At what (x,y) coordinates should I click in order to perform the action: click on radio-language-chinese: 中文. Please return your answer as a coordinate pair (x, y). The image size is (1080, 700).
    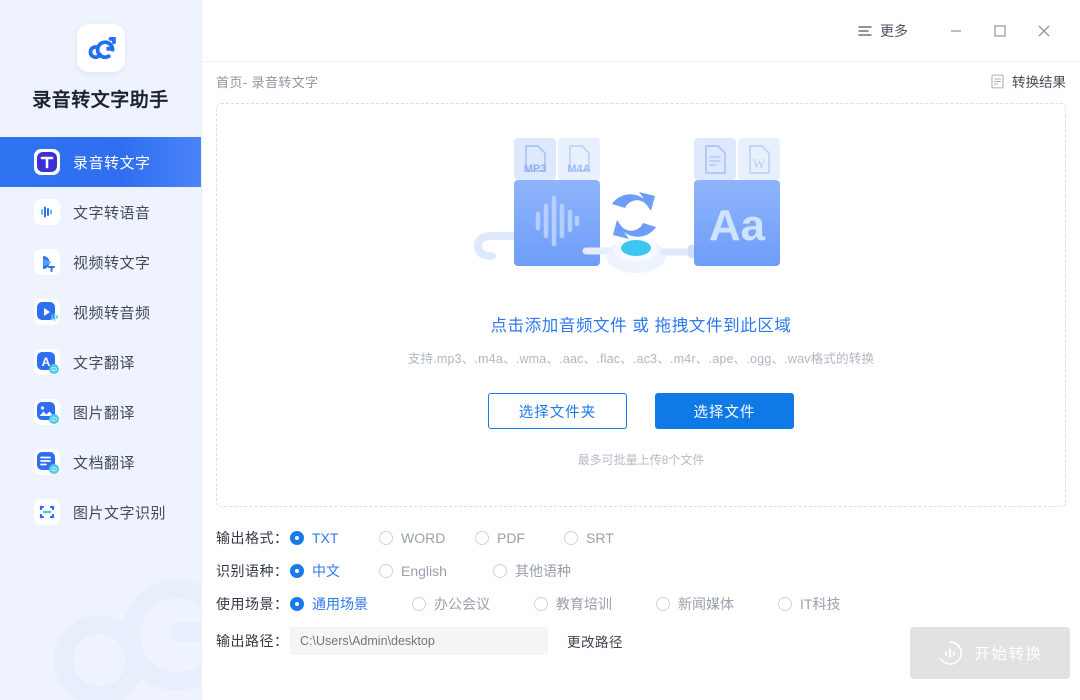
    Looking at the image, I should click on (332, 571).